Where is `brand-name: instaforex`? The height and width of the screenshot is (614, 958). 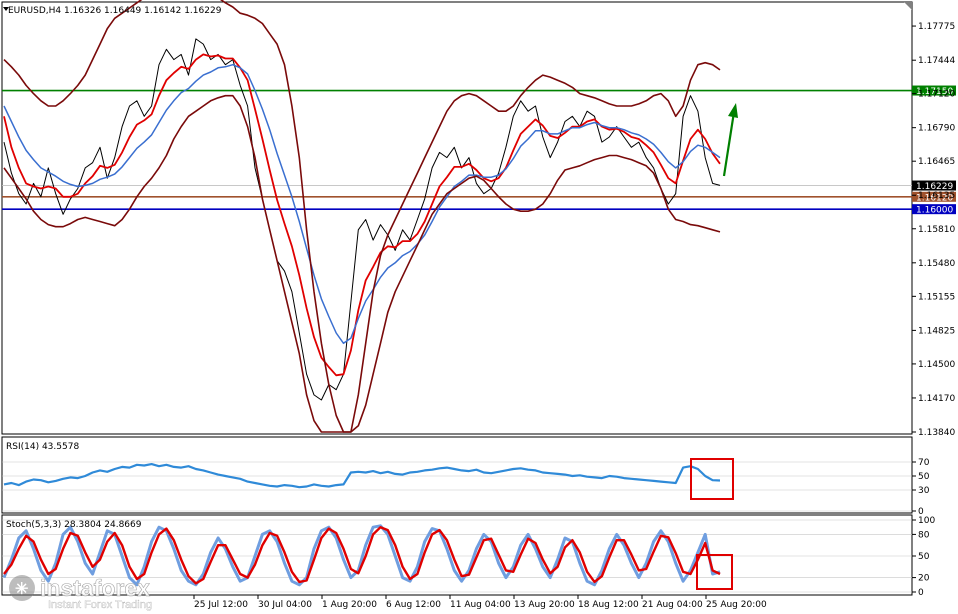
brand-name: instaforex is located at coordinates (95, 588).